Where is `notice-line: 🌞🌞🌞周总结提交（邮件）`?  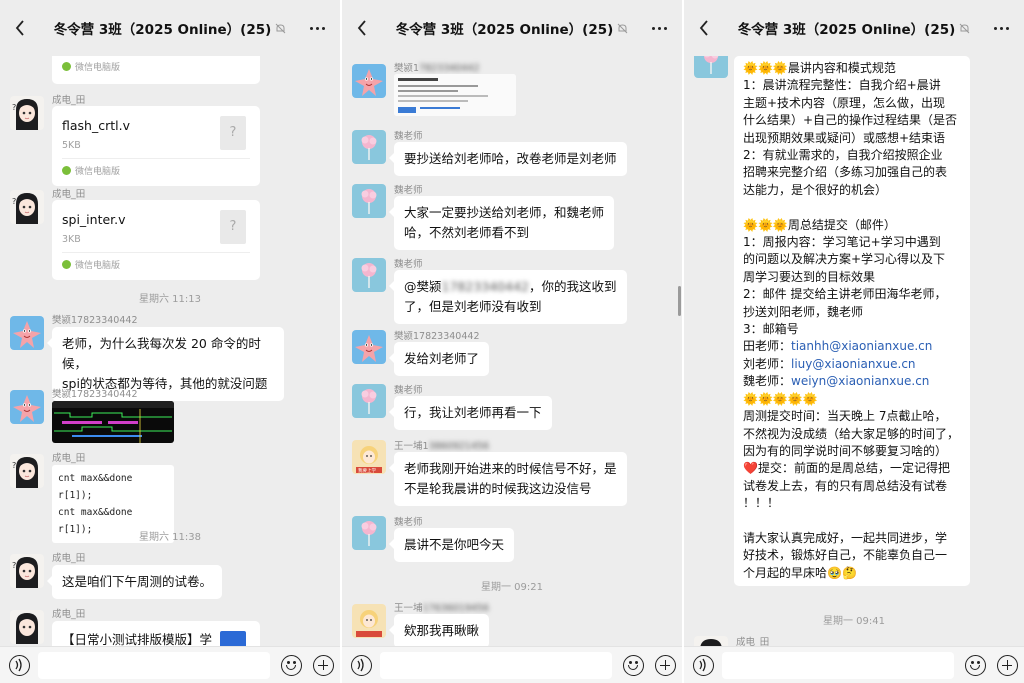 notice-line: 🌞🌞🌞周总结提交（邮件） is located at coordinates (819, 224).